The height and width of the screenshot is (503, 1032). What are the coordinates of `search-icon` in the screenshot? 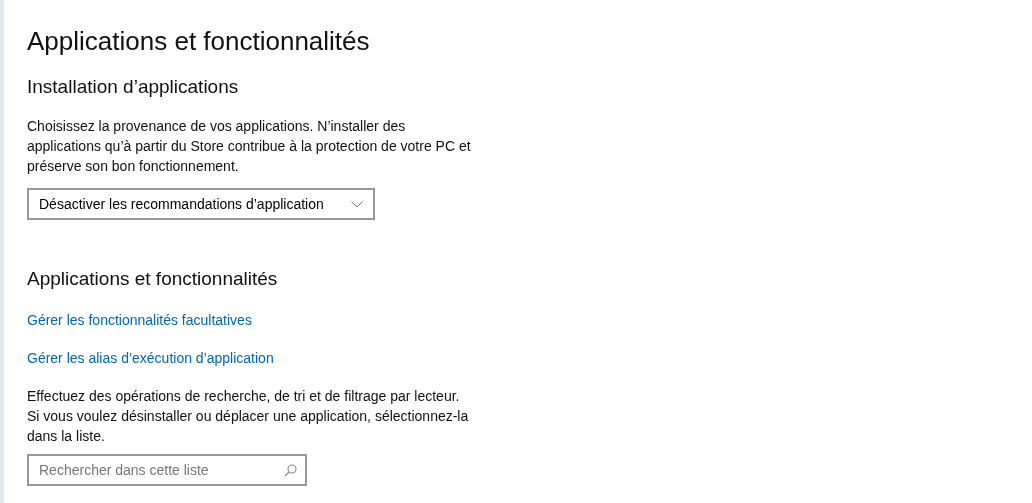 It's located at (290, 470).